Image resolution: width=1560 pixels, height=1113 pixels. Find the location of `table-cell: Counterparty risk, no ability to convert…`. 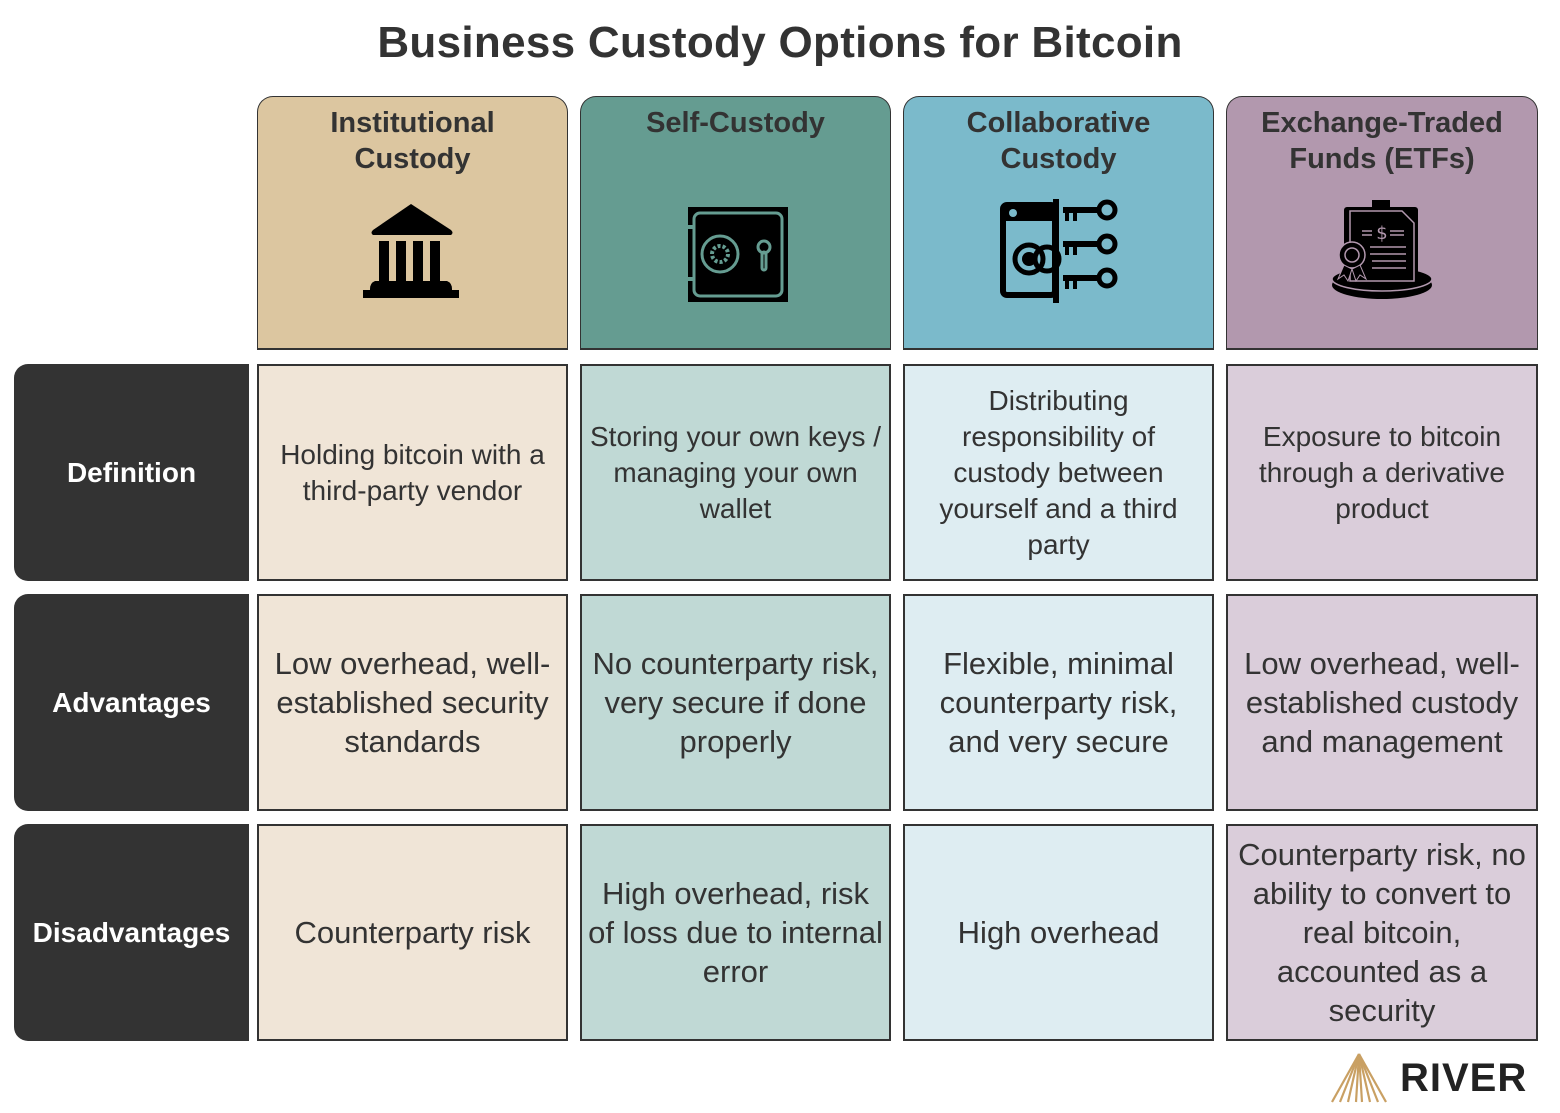

table-cell: Counterparty risk, no ability to convert… is located at coordinates (1382, 932).